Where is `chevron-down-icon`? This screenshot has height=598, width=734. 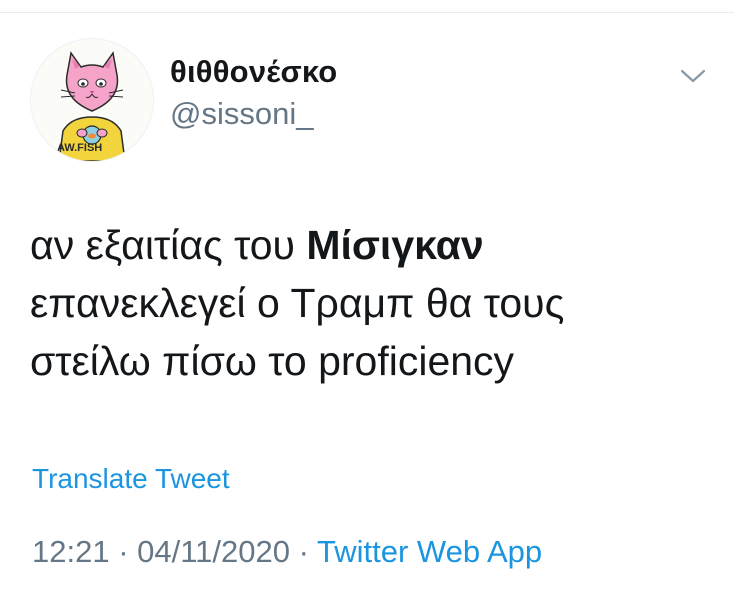 chevron-down-icon is located at coordinates (693, 76).